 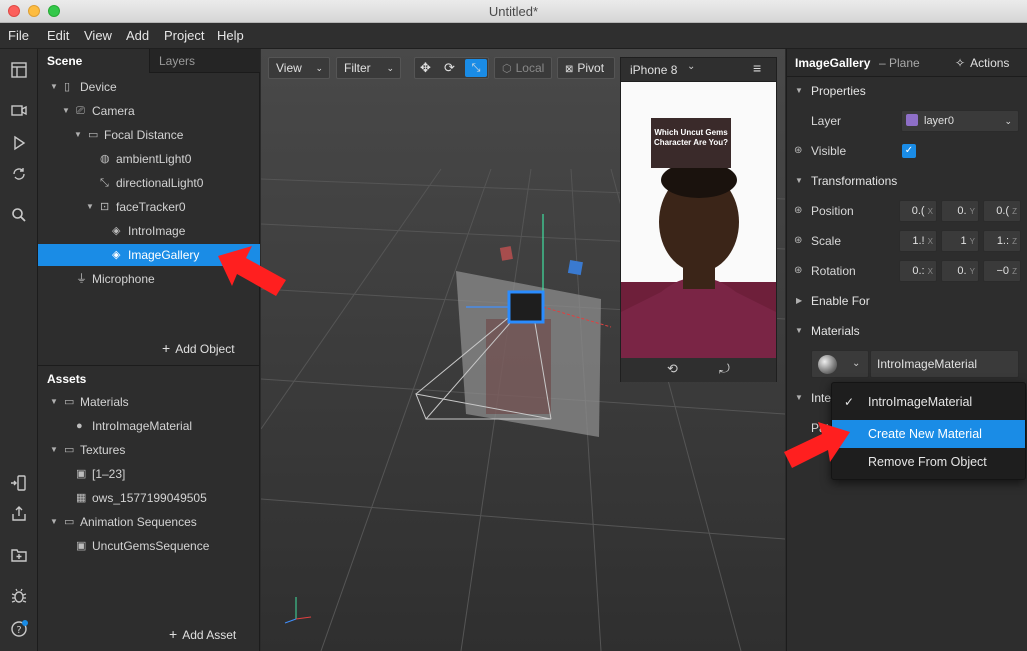 I want to click on asset-item-ows-1577199049505: ▦ ows_1577199049505, so click(x=149, y=498).